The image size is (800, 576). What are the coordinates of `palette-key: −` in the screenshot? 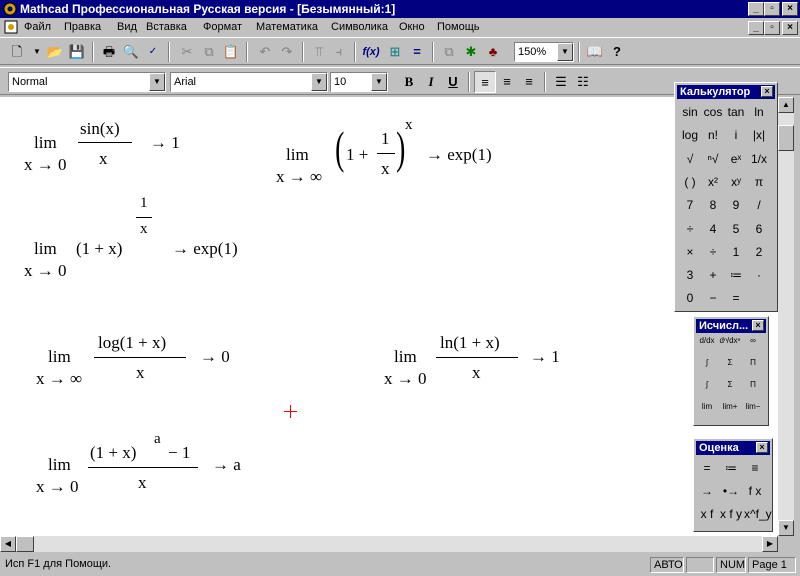 It's located at (713, 298).